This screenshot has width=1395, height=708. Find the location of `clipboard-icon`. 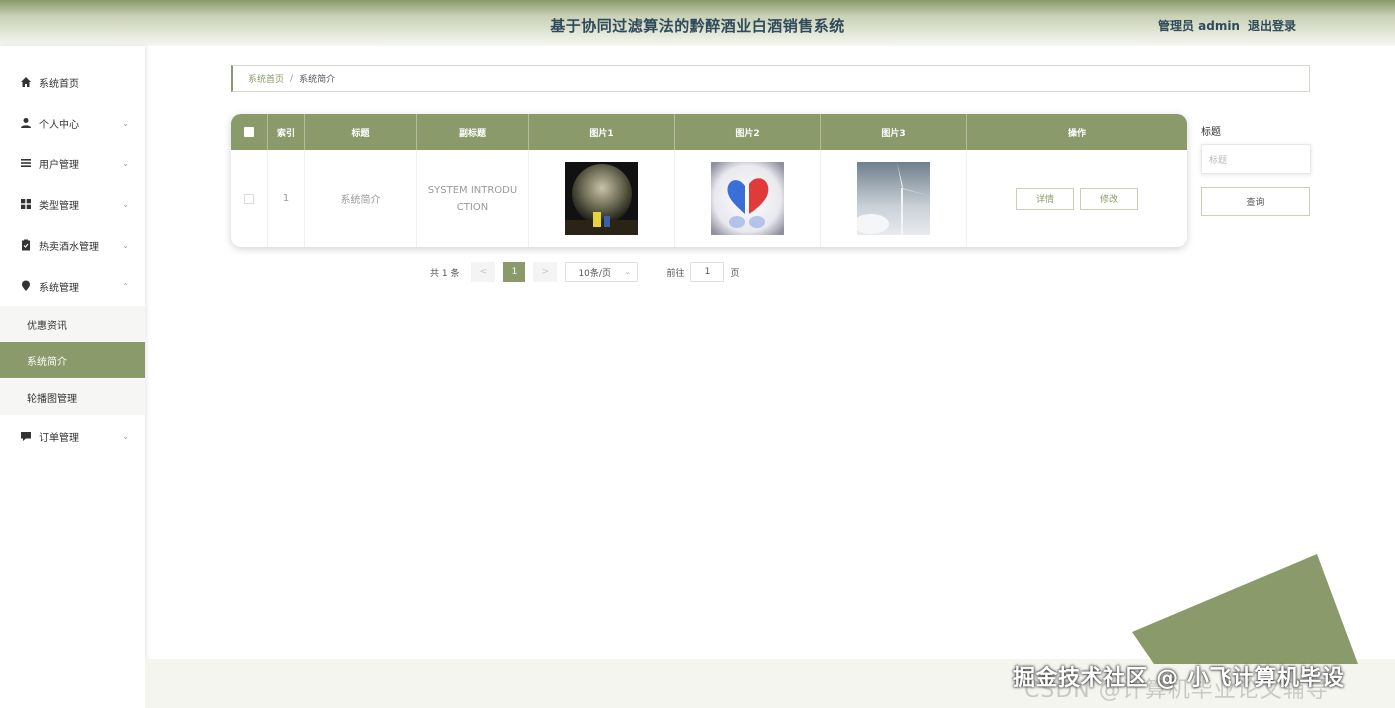

clipboard-icon is located at coordinates (26, 245).